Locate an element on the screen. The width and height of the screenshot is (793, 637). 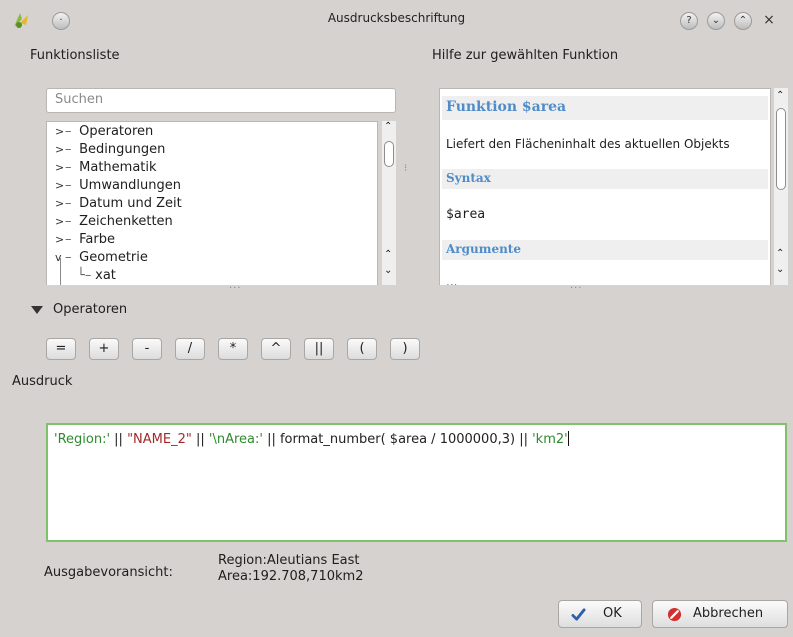
window-title: Ausdrucksbeschriftung is located at coordinates (396, 18).